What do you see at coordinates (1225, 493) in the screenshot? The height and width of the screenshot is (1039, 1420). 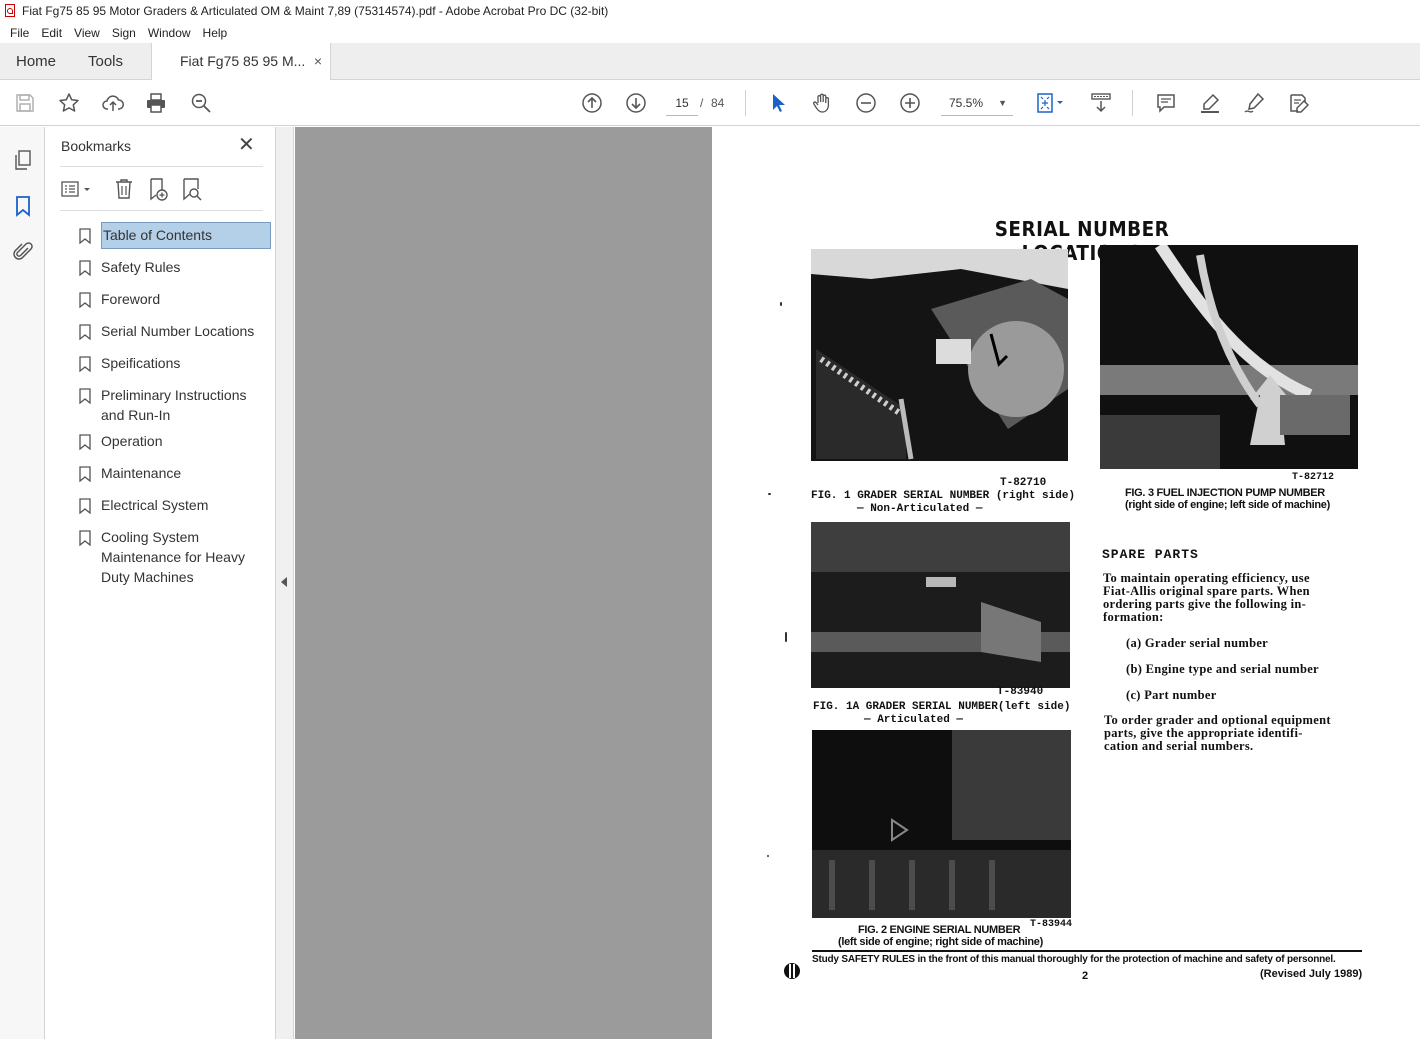 I see `figure-3-caption: FIG. 3 FUEL INJECTION PUMP NUMBER` at bounding box center [1225, 493].